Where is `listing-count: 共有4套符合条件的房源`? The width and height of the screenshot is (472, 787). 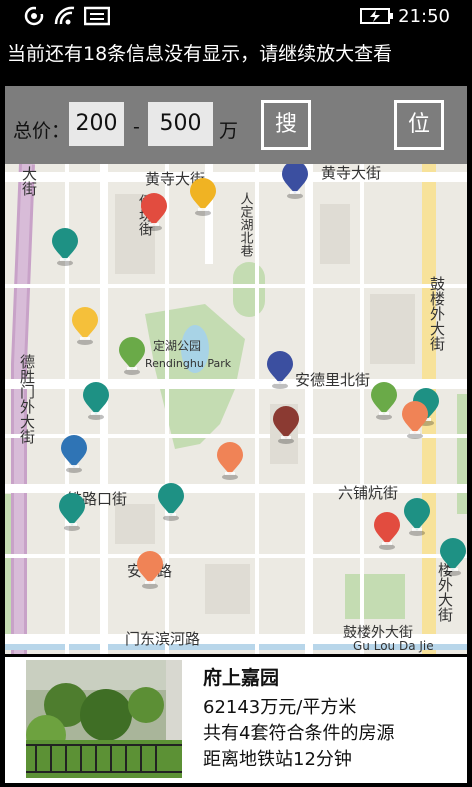
listing-count: 共有4套符合条件的房源 is located at coordinates (299, 733).